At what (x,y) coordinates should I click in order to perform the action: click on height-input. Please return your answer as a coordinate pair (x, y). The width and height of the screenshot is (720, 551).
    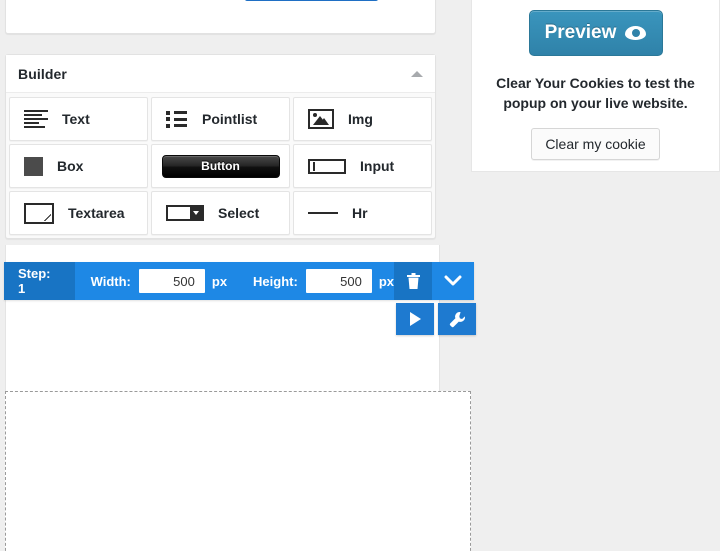
    Looking at the image, I should click on (338, 281).